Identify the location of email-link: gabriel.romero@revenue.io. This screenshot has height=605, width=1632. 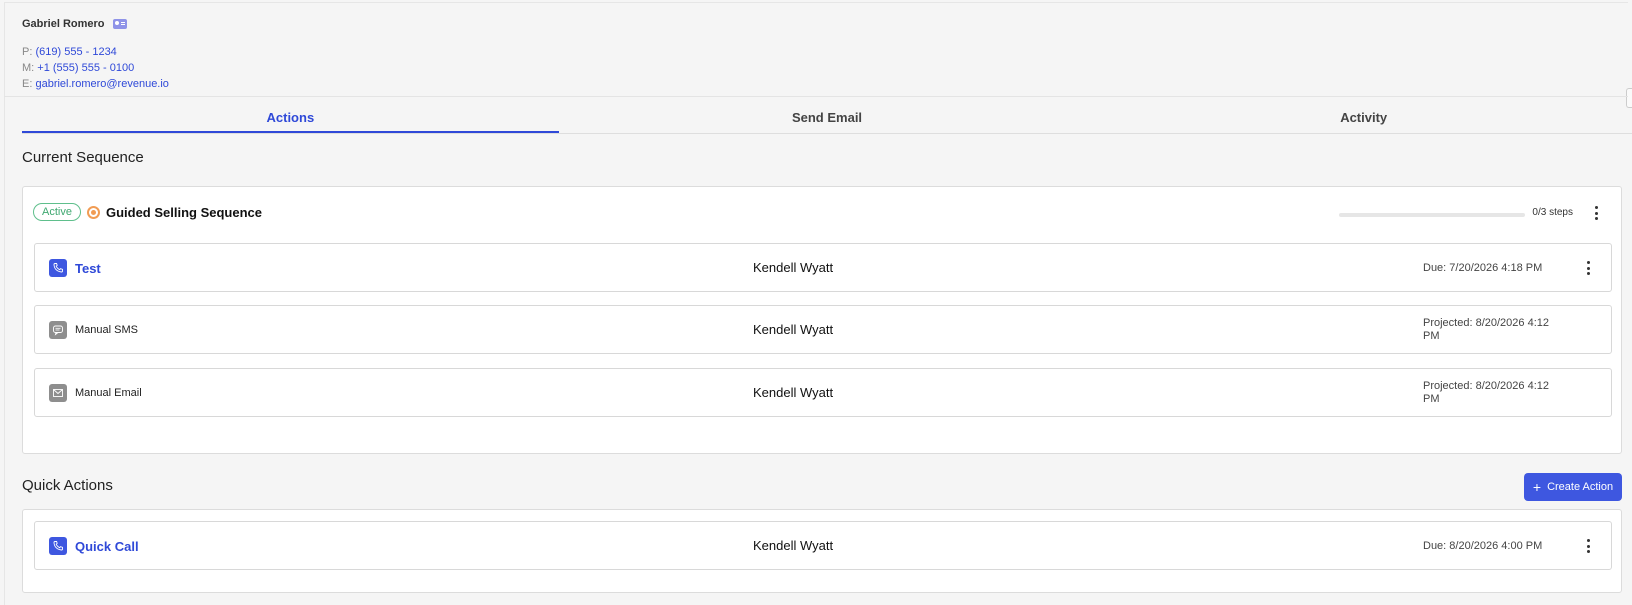
(101, 84).